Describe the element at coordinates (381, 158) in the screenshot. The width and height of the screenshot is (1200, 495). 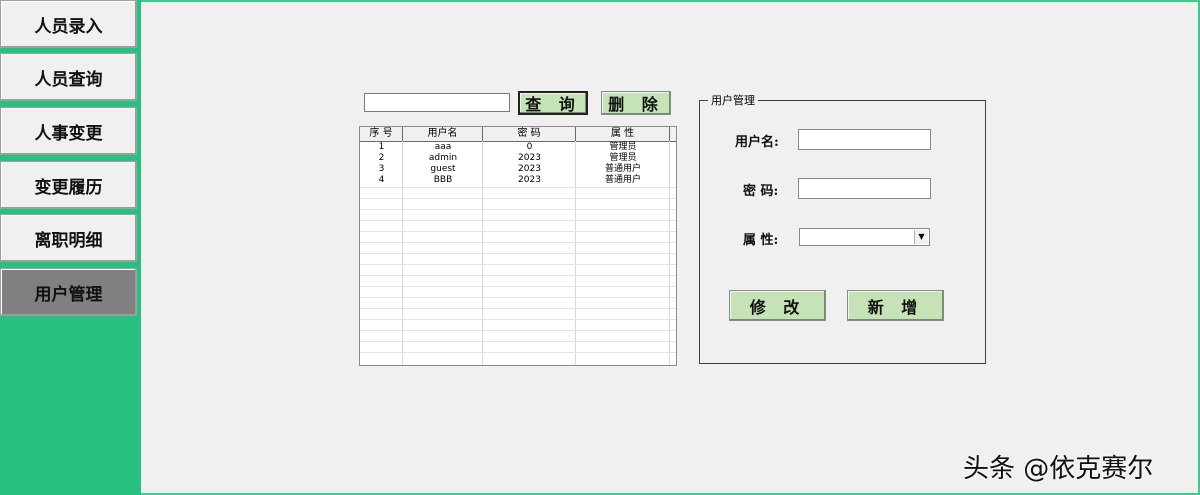
I see `table-cell-seq: 2` at that location.